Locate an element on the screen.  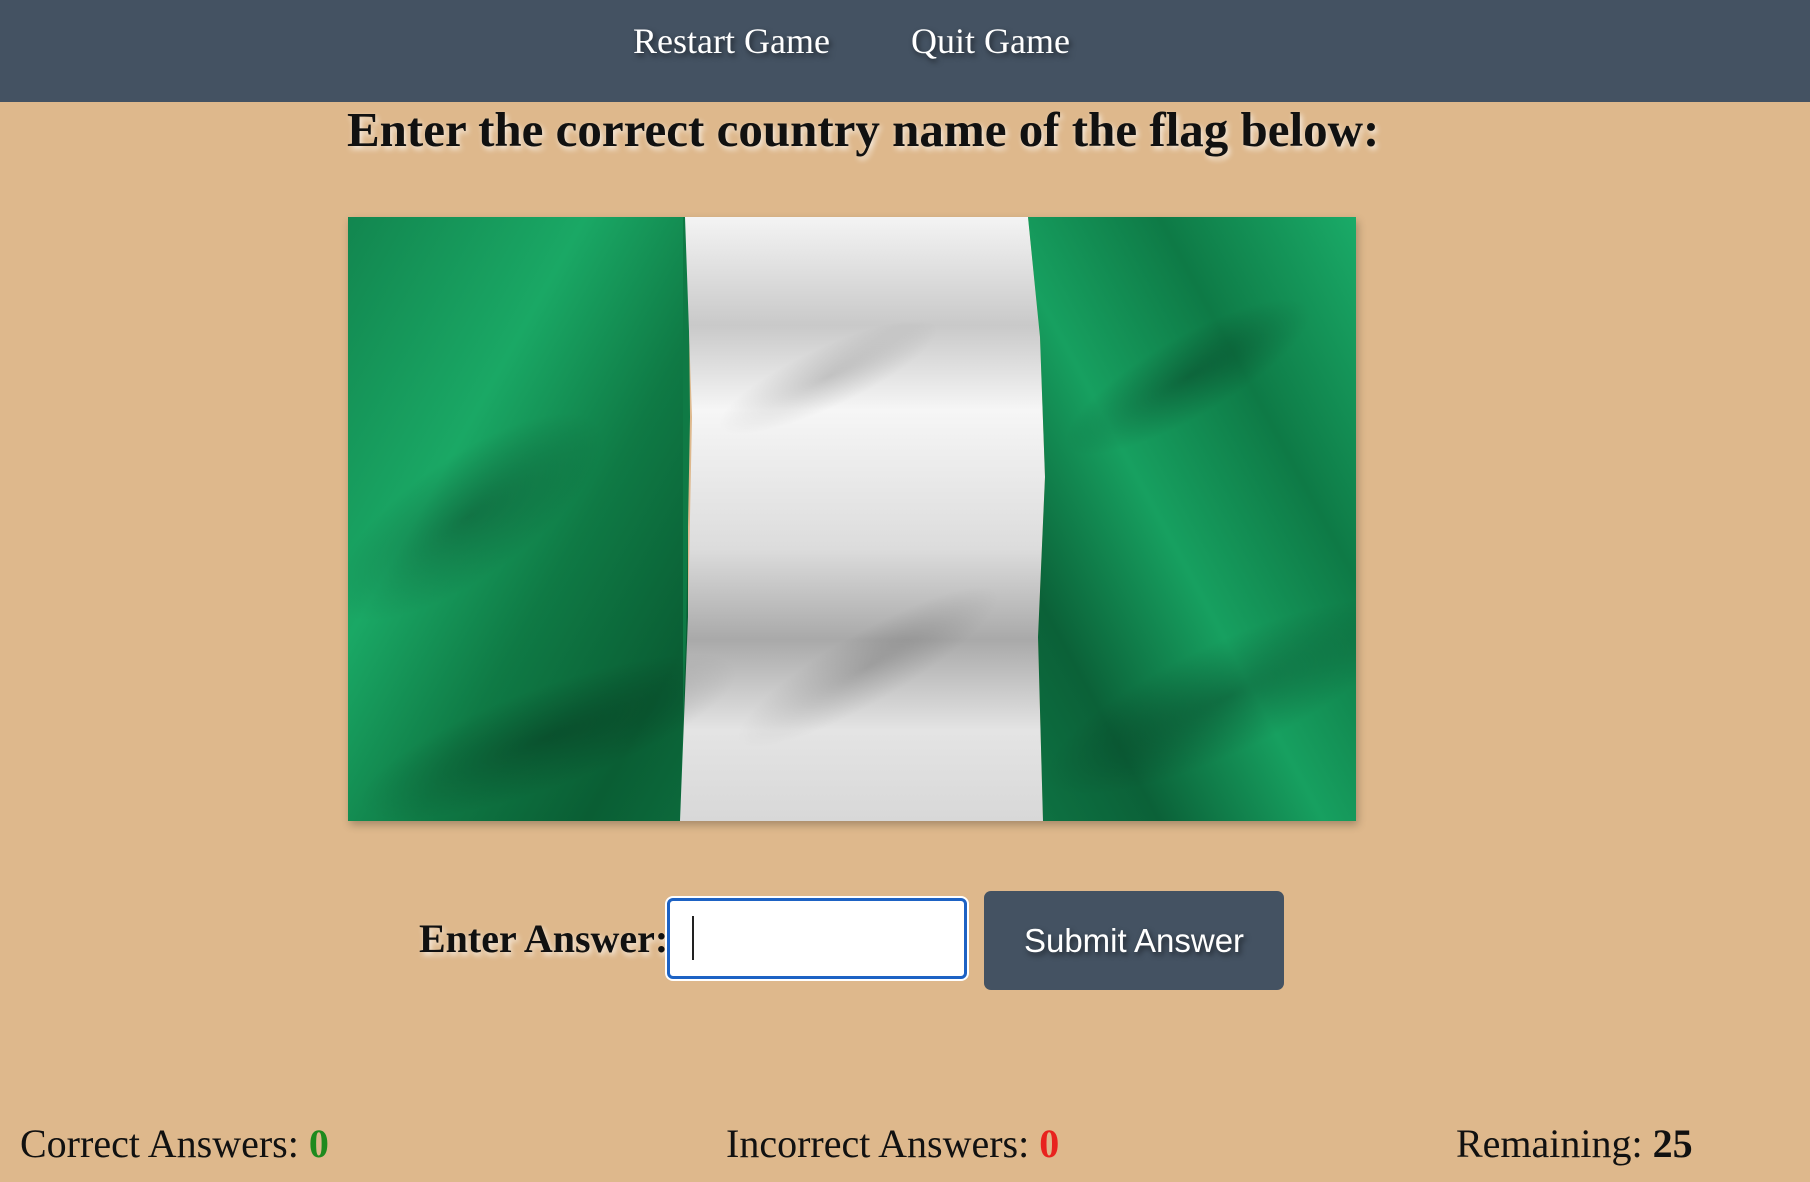
answer-label: Enter Answer: is located at coordinates (544, 938).